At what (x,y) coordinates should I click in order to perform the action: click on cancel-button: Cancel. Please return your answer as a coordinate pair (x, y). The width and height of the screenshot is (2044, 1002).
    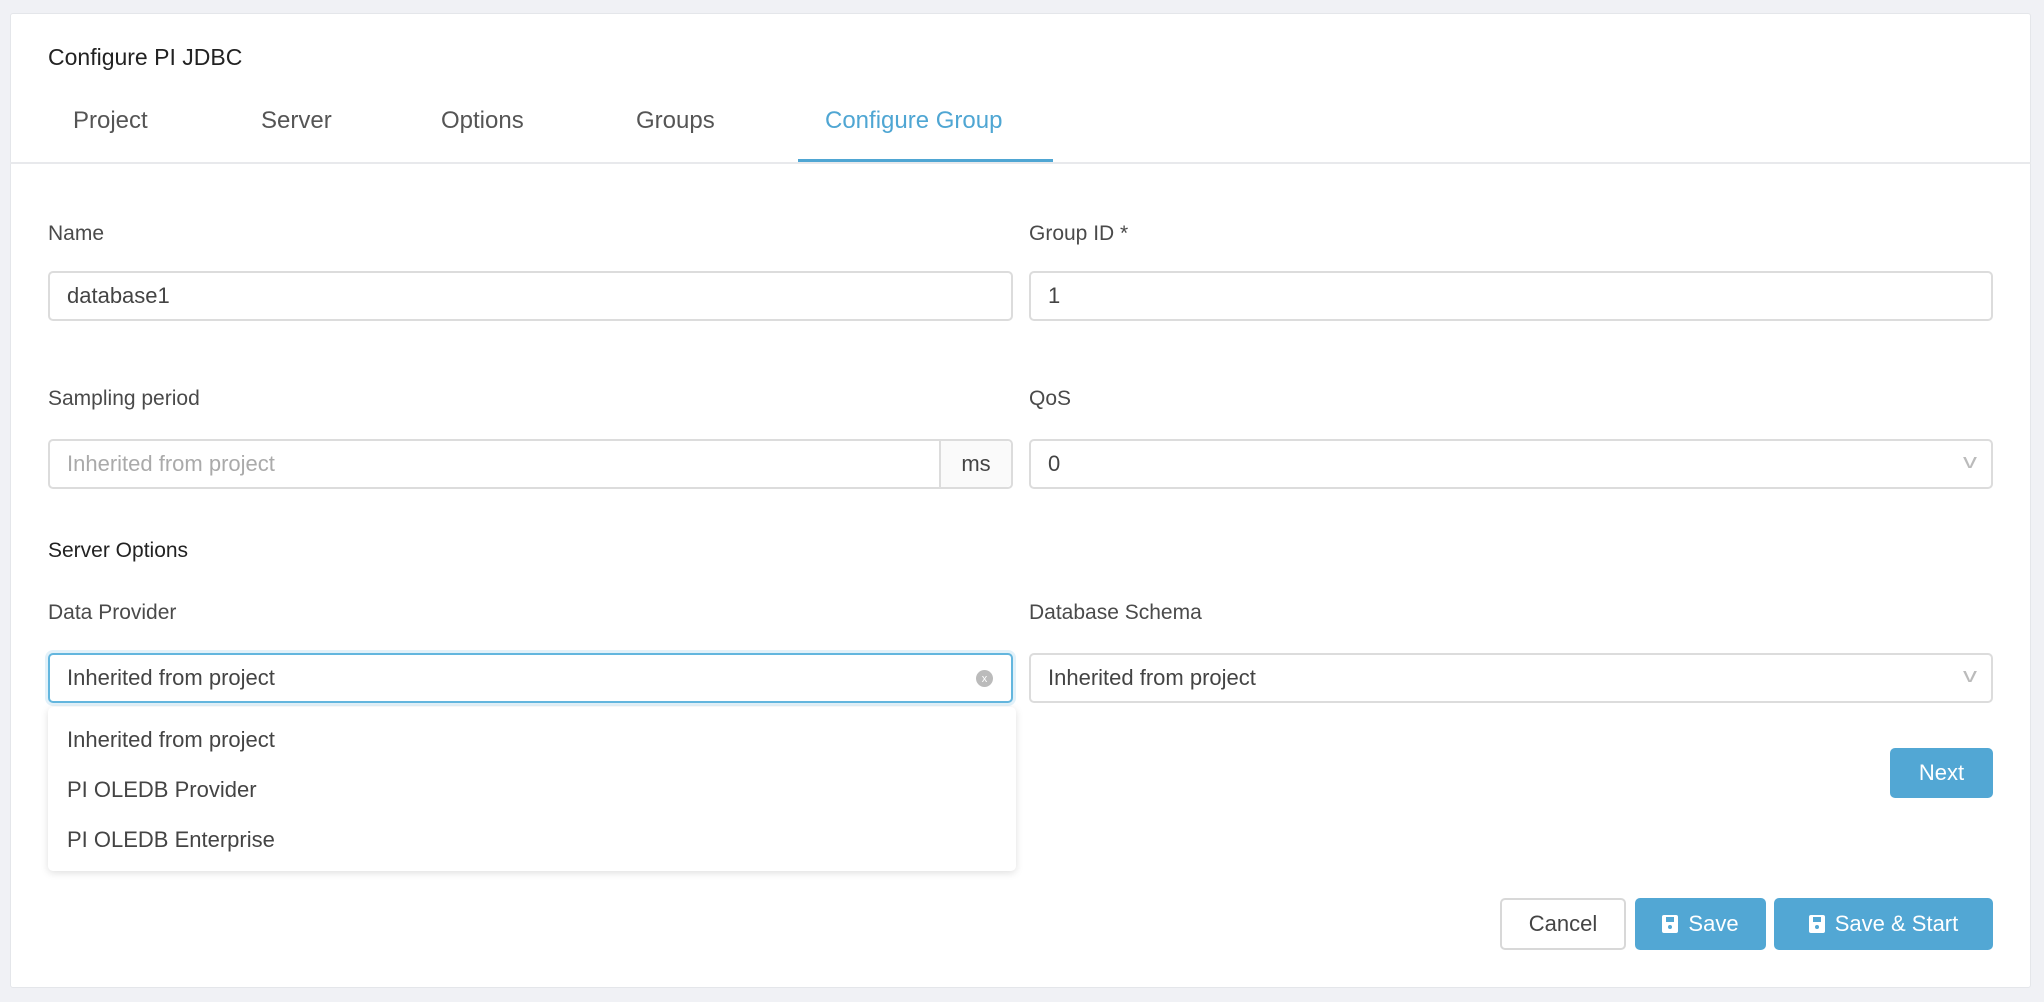
    Looking at the image, I should click on (1563, 924).